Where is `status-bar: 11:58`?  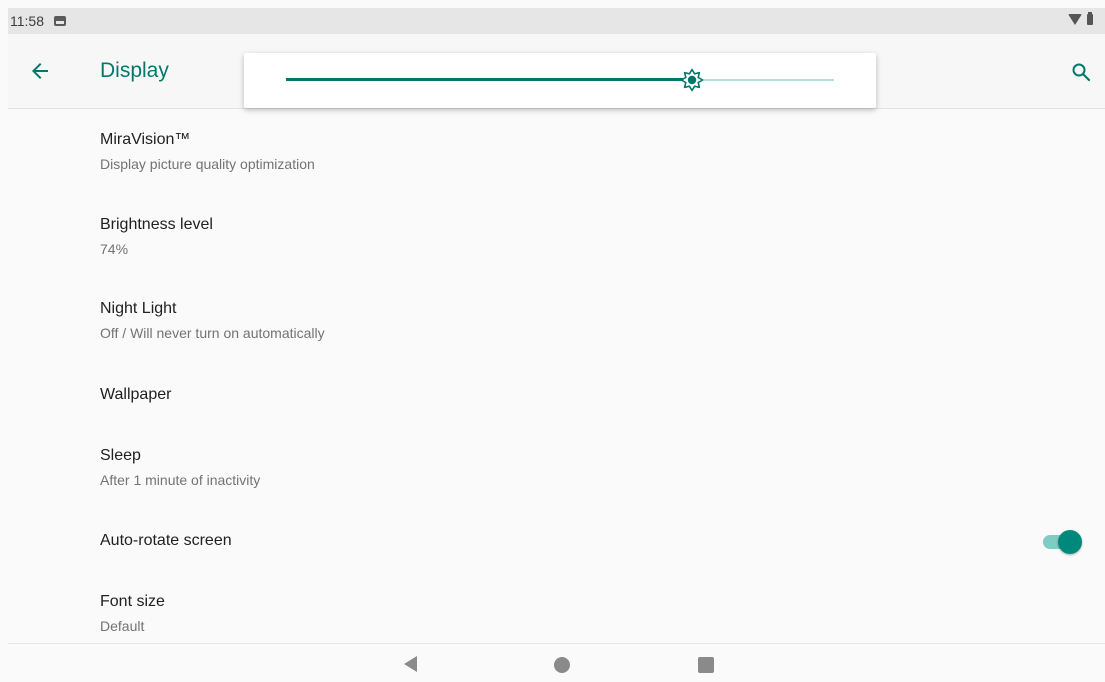
status-bar: 11:58 is located at coordinates (556, 21).